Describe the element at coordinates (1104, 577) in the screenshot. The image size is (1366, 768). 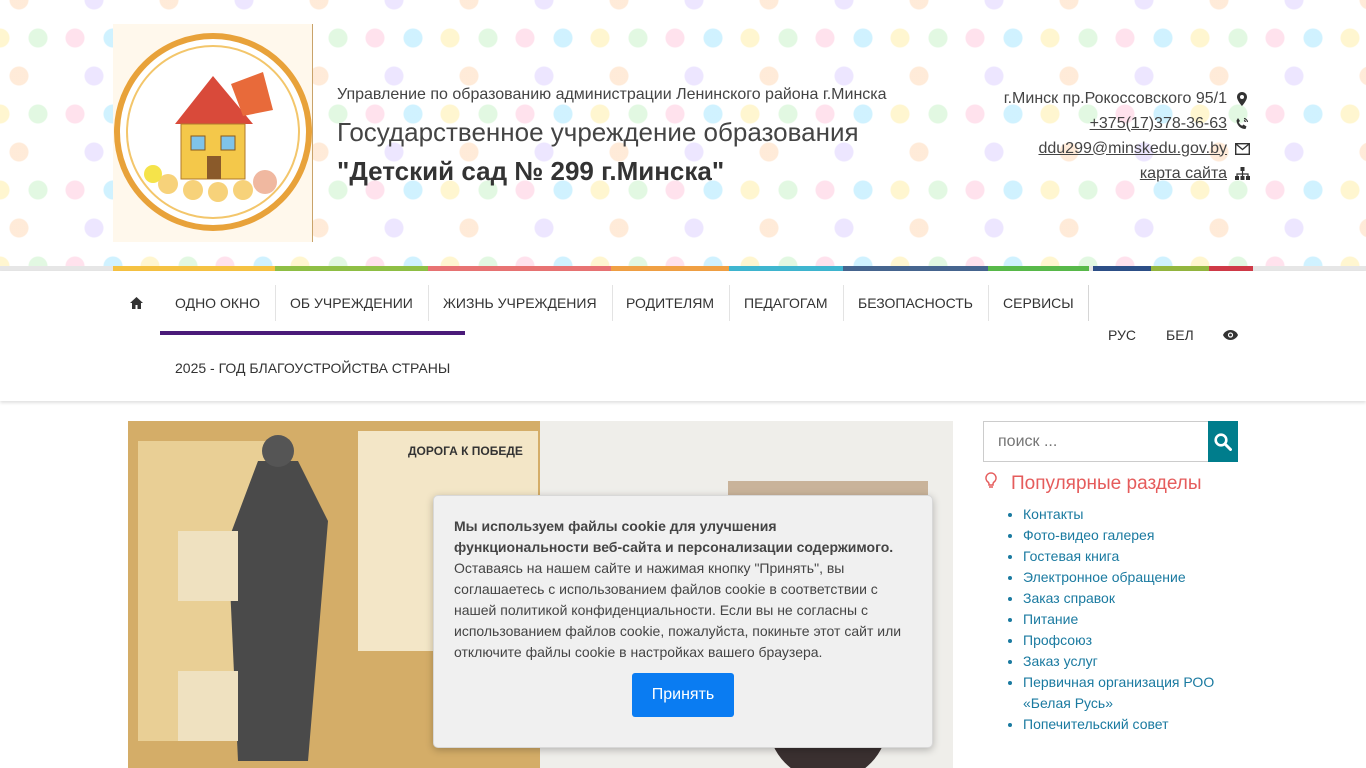
I see `popular-link-e-appeal: Электронное обращение` at that location.